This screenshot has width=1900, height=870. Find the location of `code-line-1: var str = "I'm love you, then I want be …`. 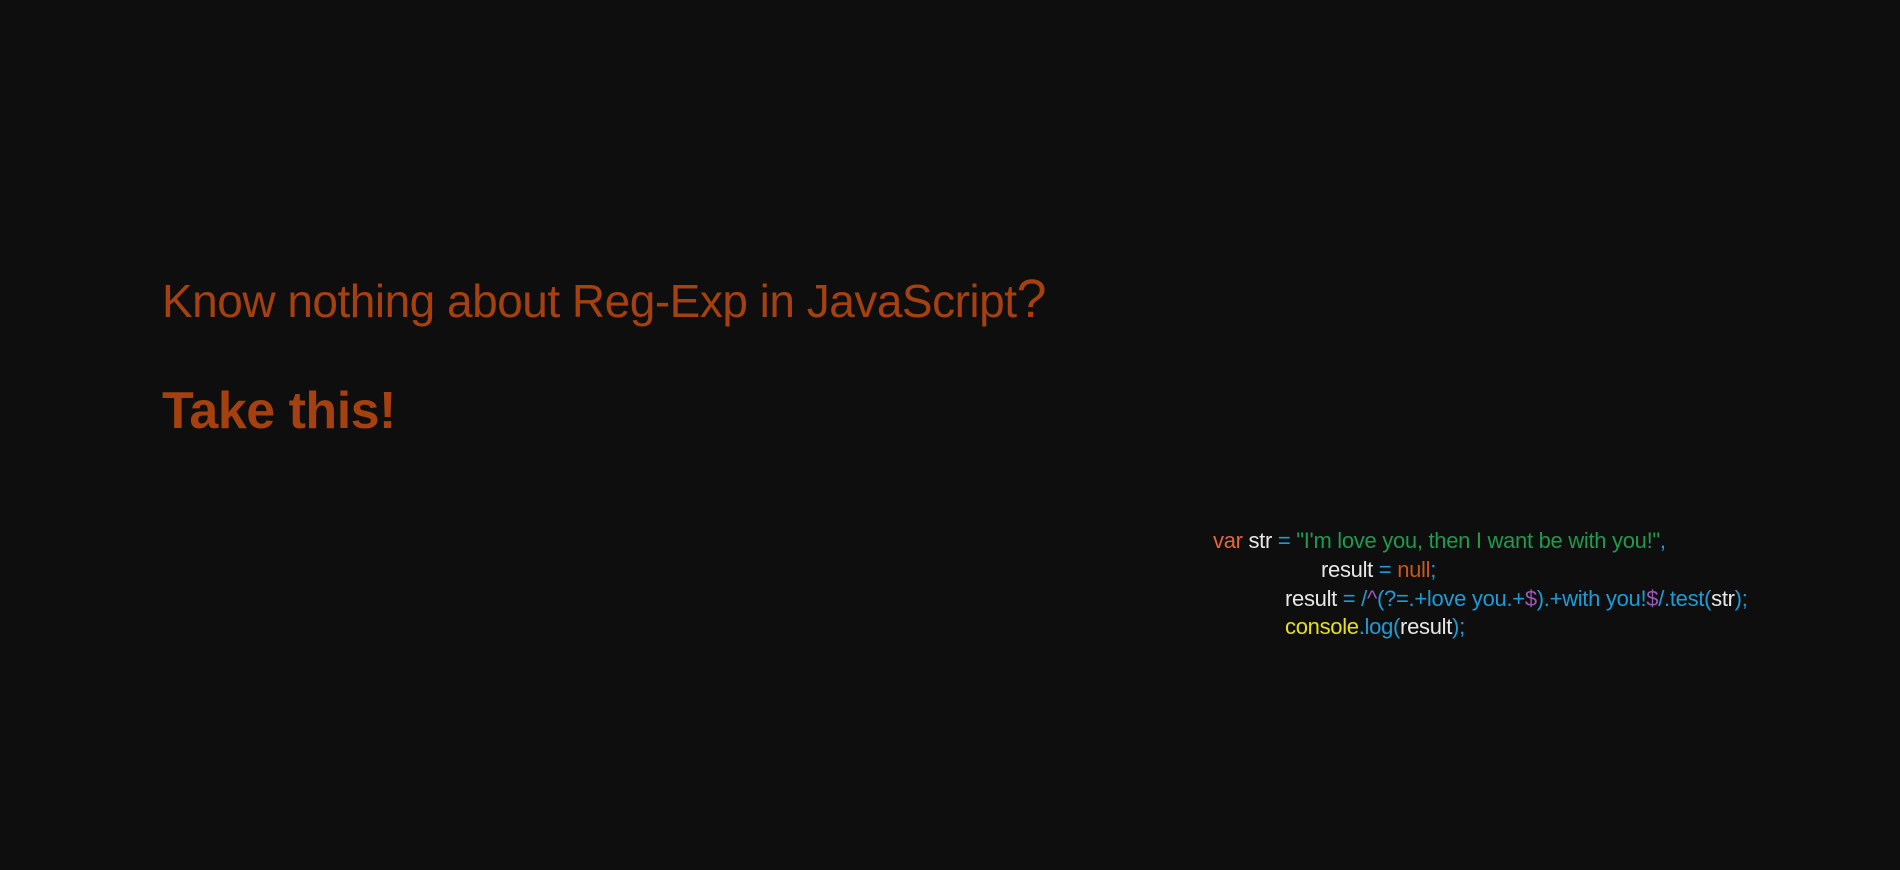

code-line-1: var str = "I'm love you, then I want be … is located at coordinates (1439, 541).